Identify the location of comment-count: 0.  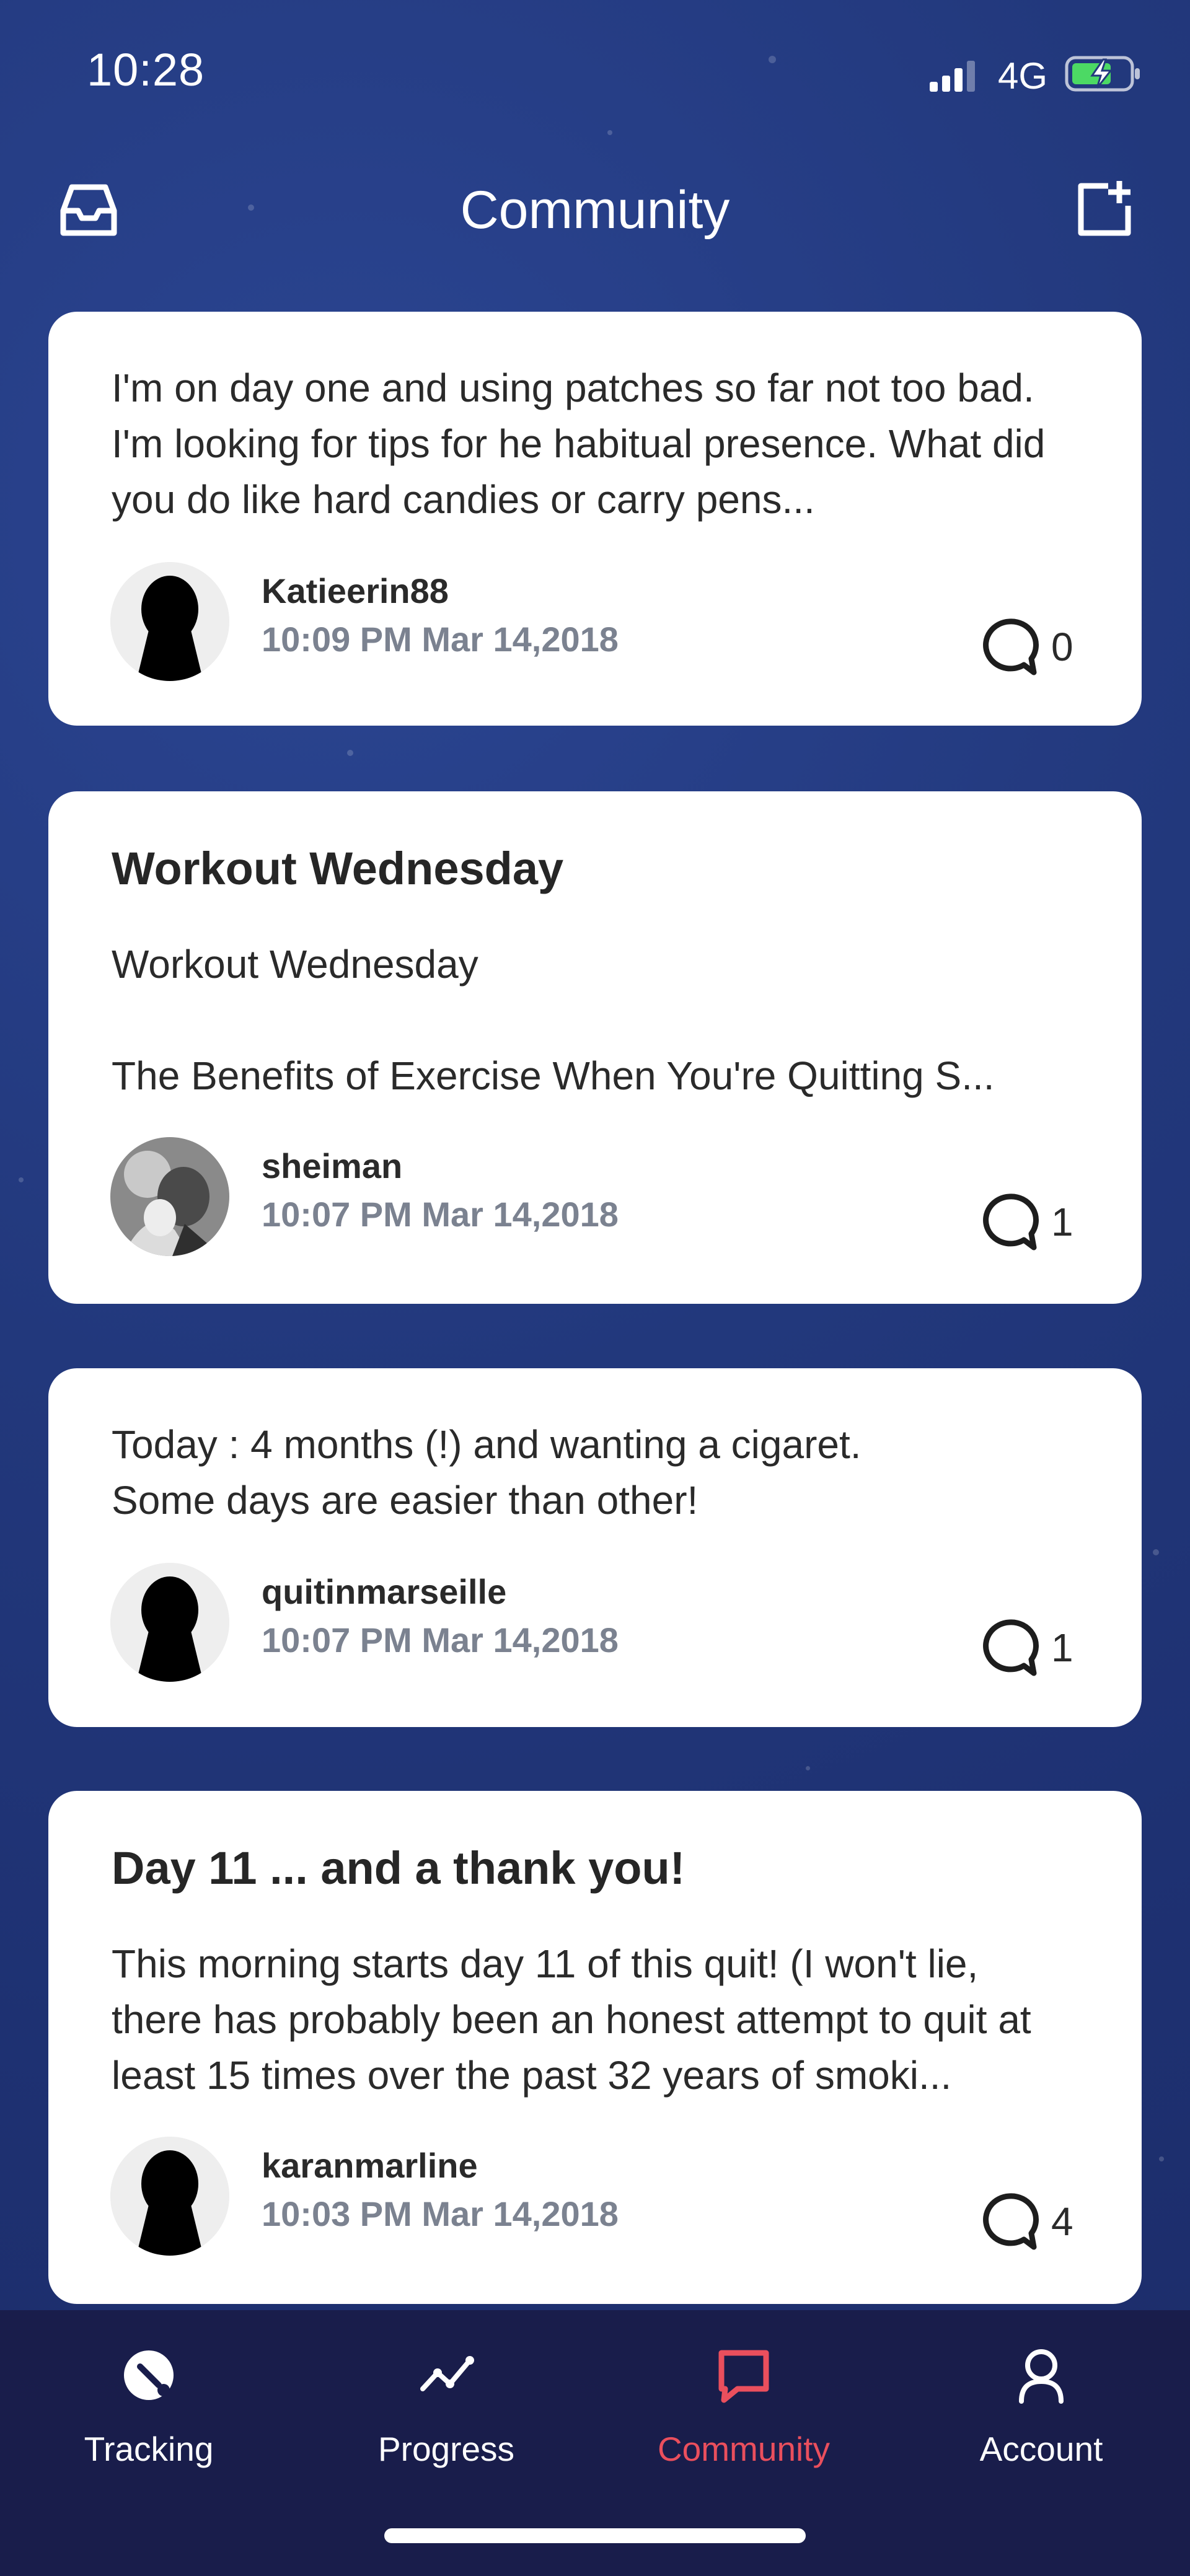
(1034, 649).